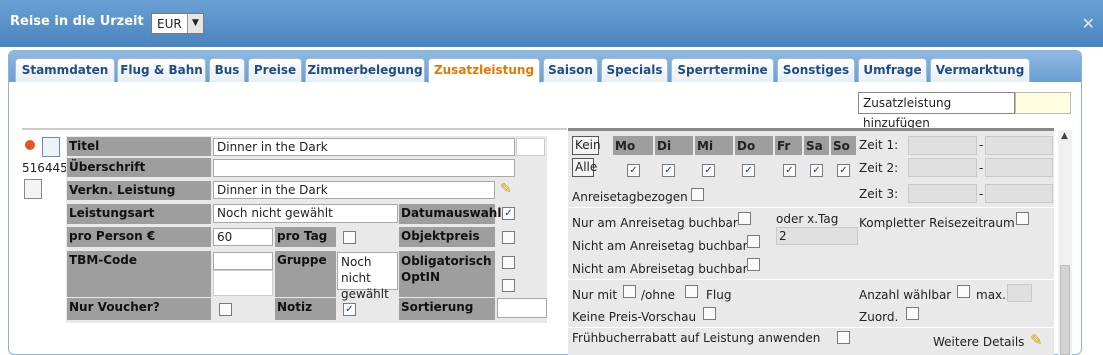 This screenshot has height=355, width=1103. Describe the element at coordinates (697, 194) in the screenshot. I see `anreisetagbezogen-checkbox` at that location.